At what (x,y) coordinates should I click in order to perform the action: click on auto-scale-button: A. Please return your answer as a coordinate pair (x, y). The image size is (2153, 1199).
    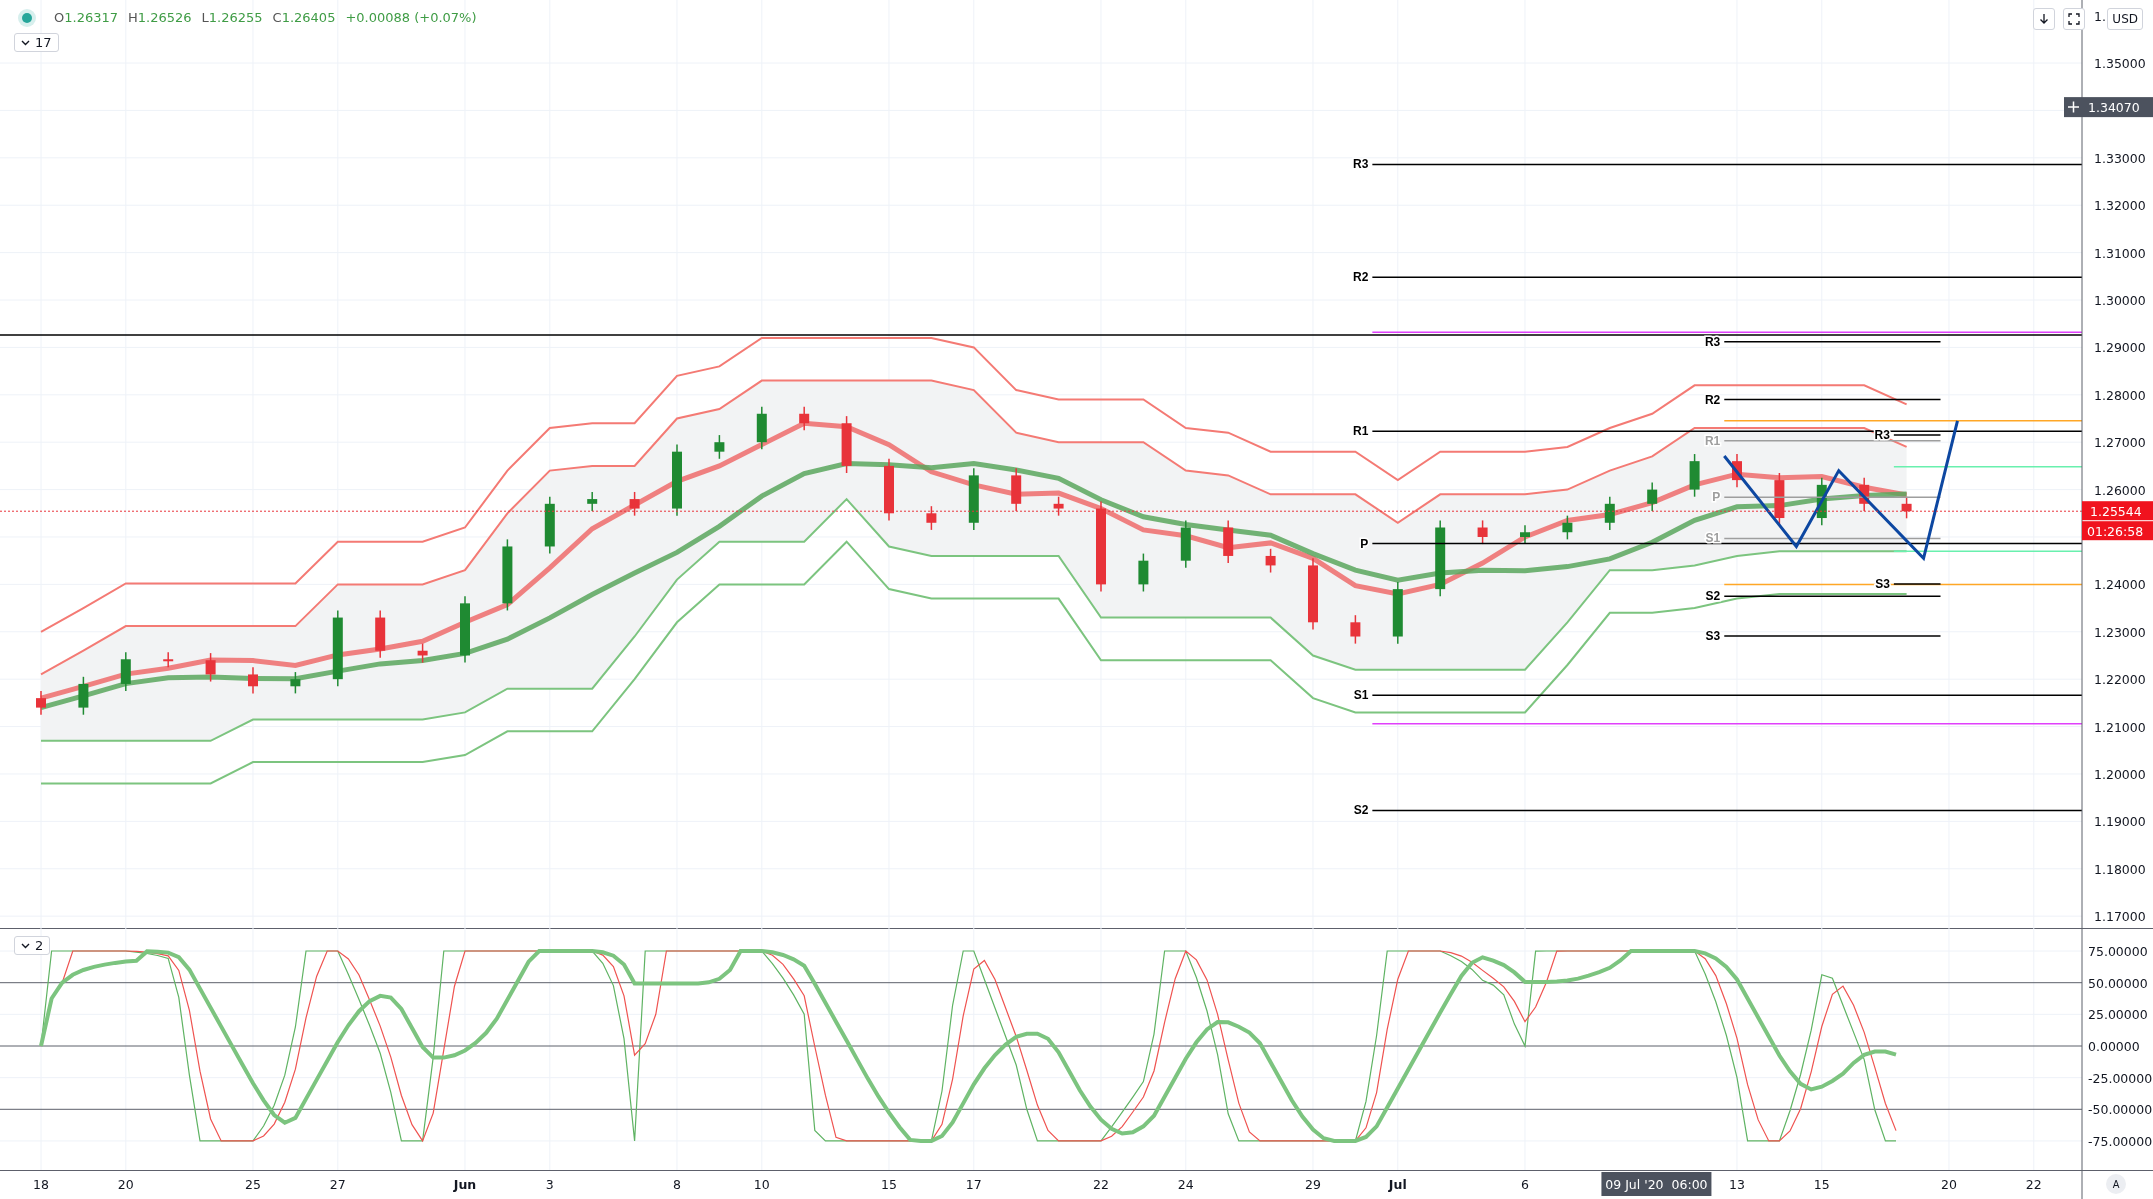
    Looking at the image, I should click on (2116, 1184).